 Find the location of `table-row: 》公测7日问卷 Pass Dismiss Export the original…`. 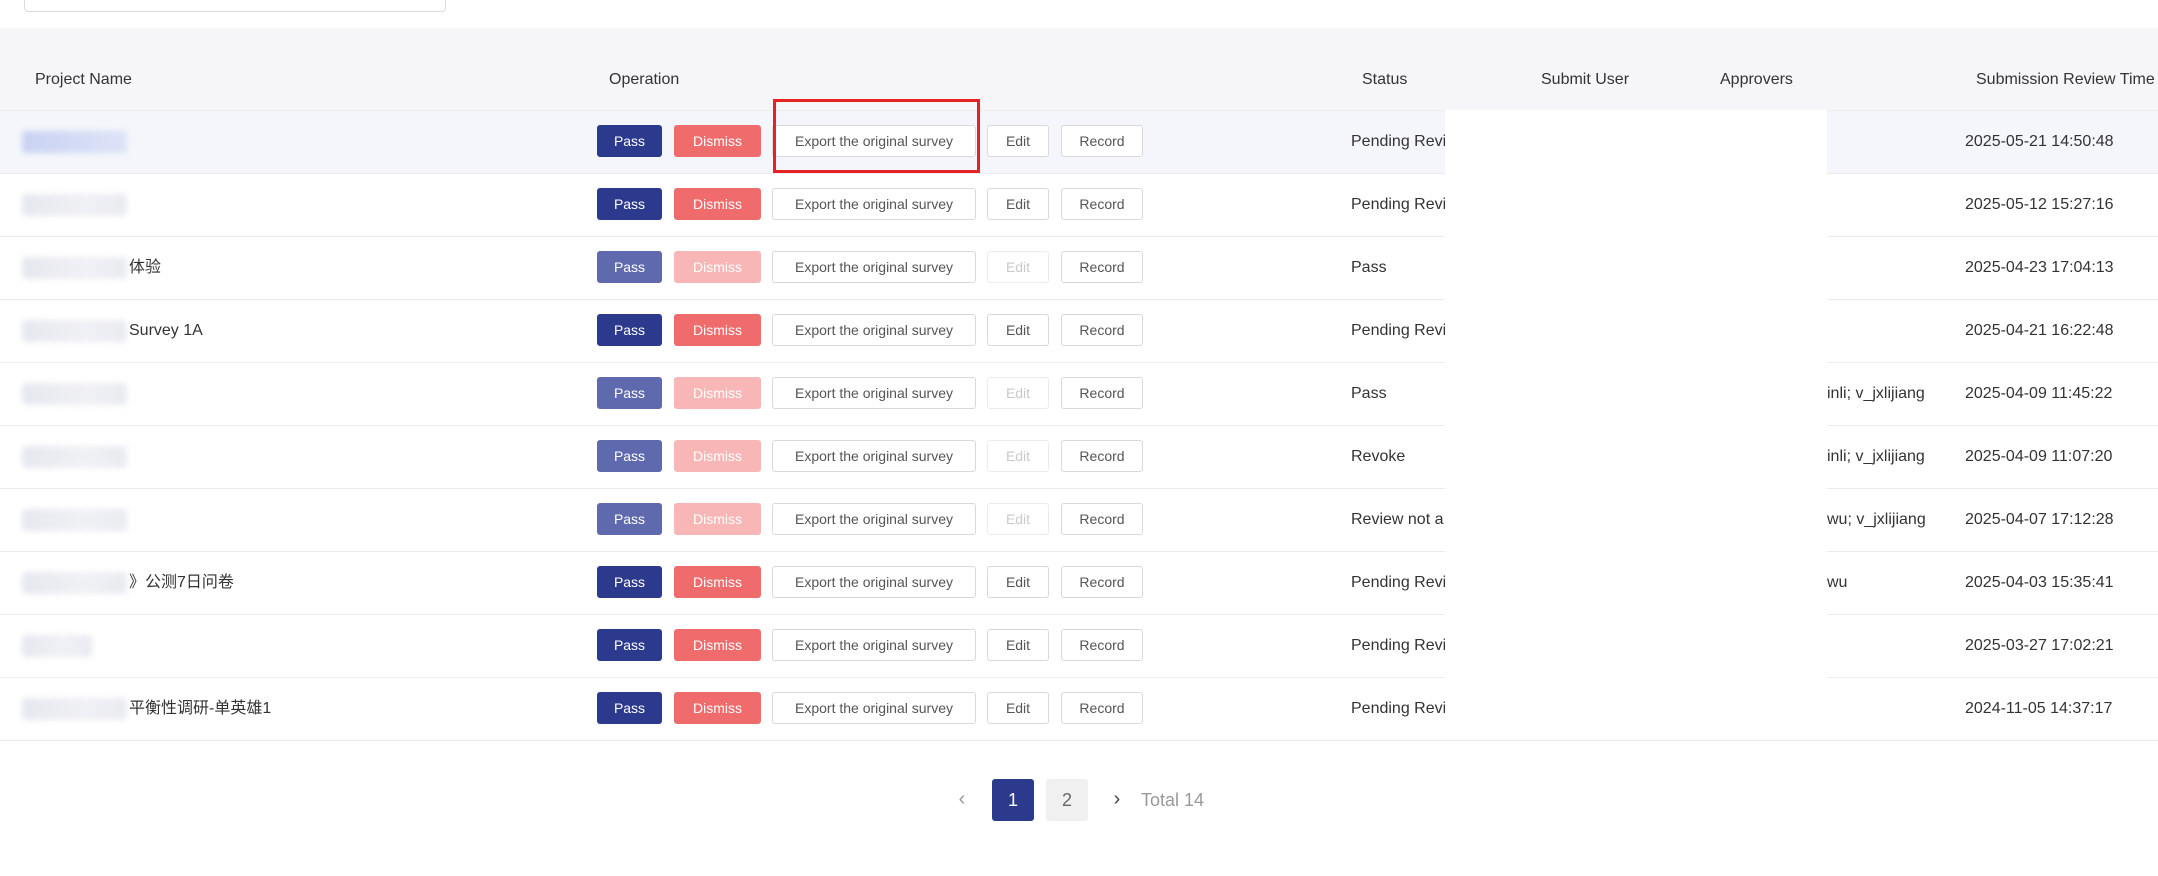

table-row: 》公测7日问卷 Pass Dismiss Export the original… is located at coordinates (1079, 583).